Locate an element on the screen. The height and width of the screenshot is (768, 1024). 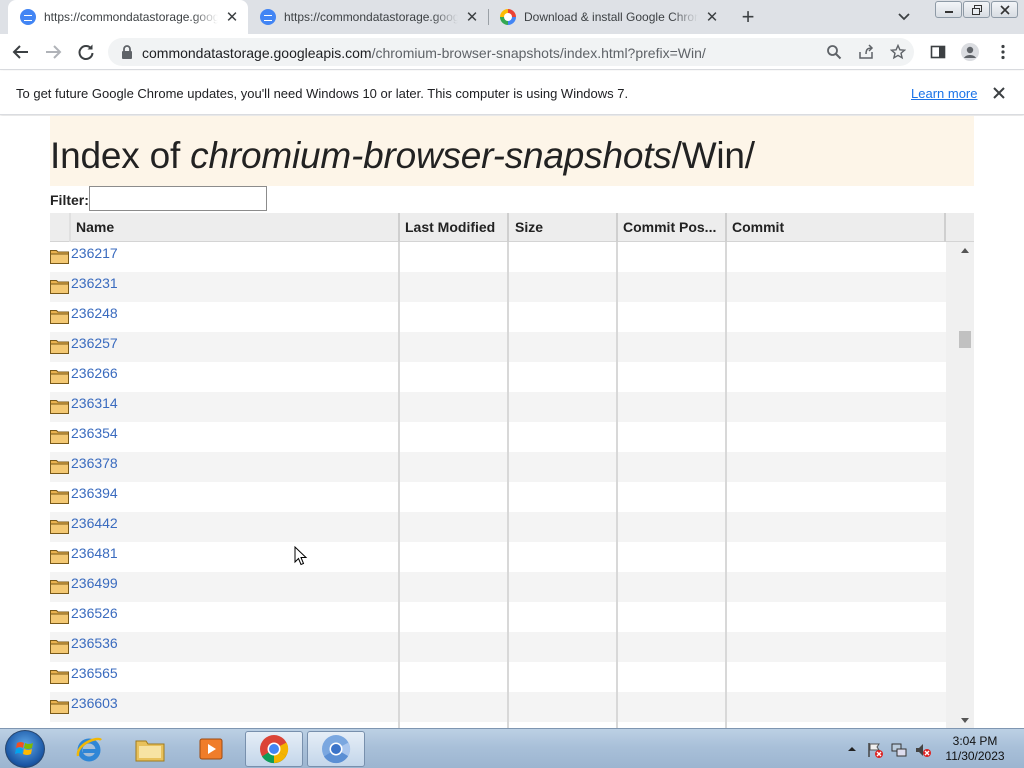
share-icon is located at coordinates (866, 52).